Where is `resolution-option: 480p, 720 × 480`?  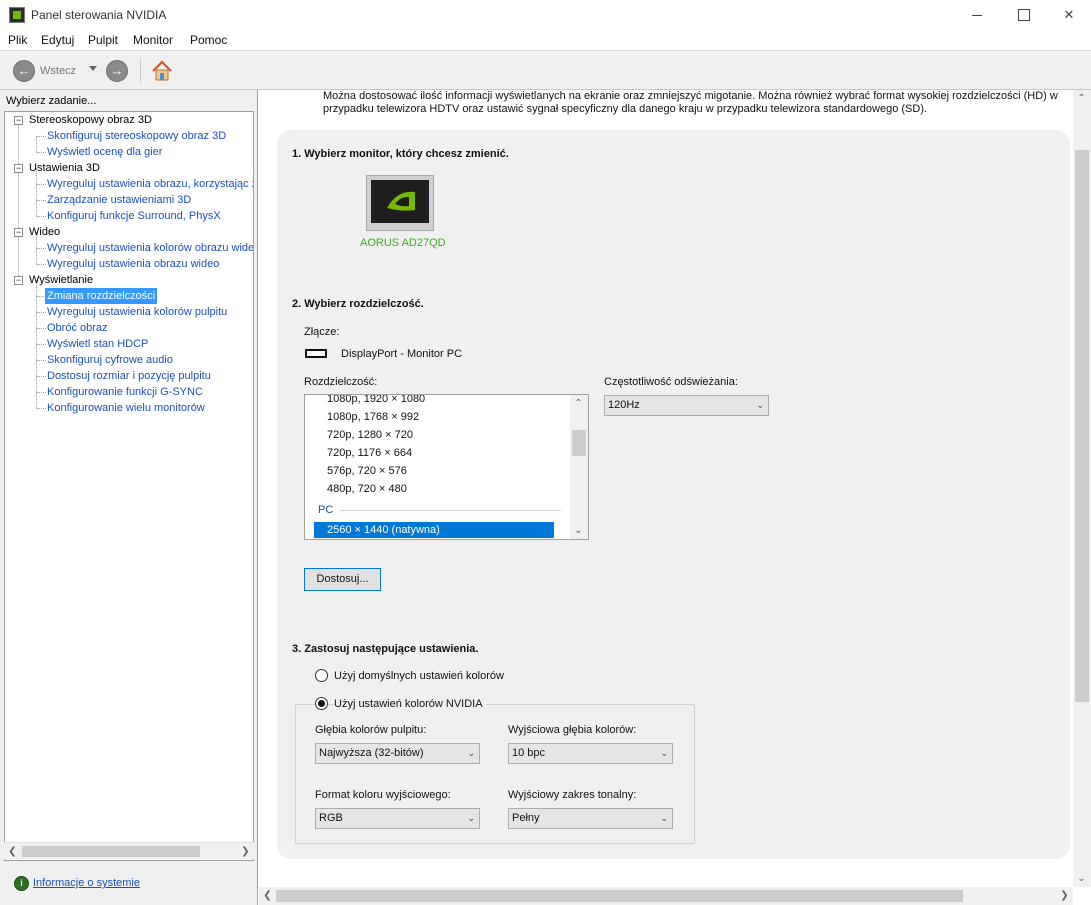 resolution-option: 480p, 720 × 480 is located at coordinates (367, 489).